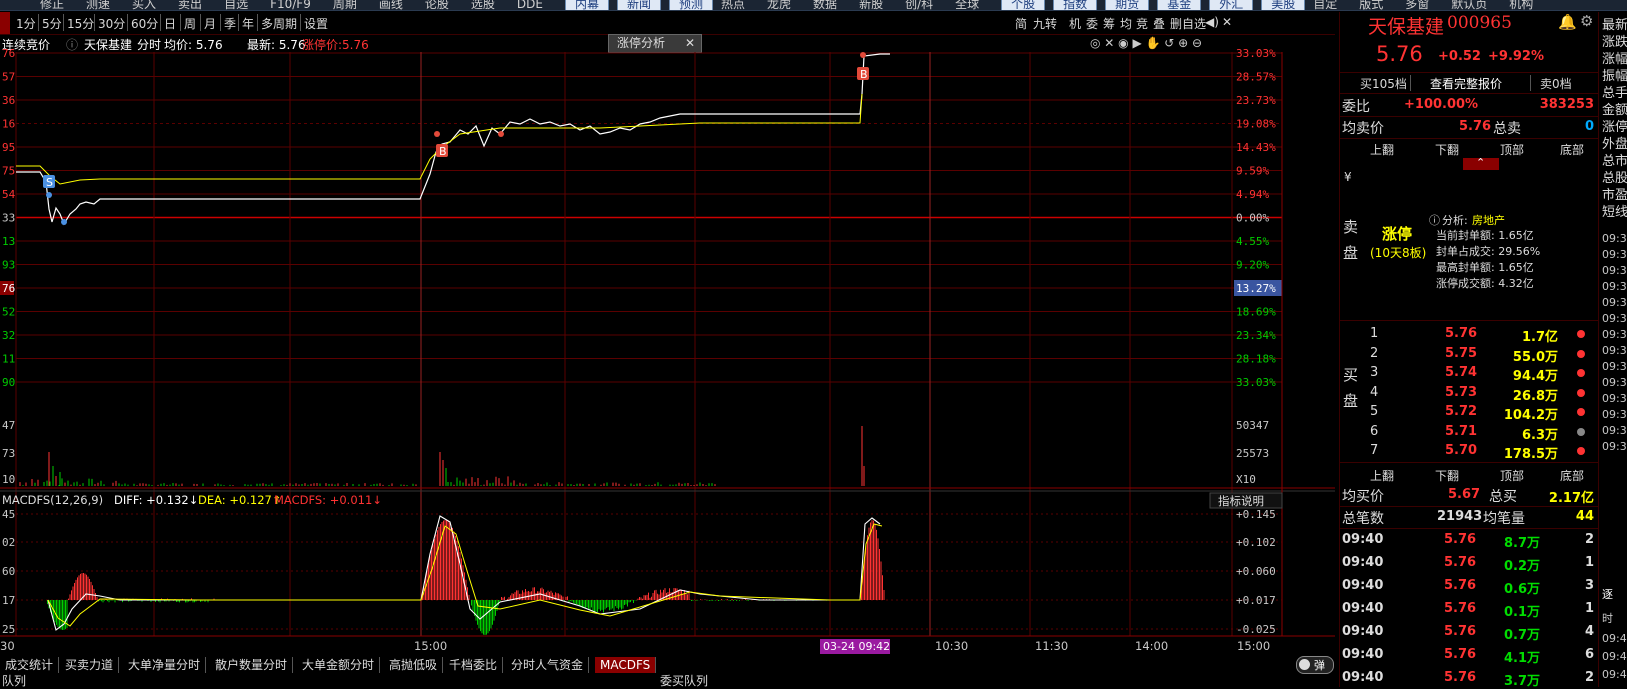 The image size is (1627, 689). I want to click on top-menu-item: 默认页, so click(1469, 5).